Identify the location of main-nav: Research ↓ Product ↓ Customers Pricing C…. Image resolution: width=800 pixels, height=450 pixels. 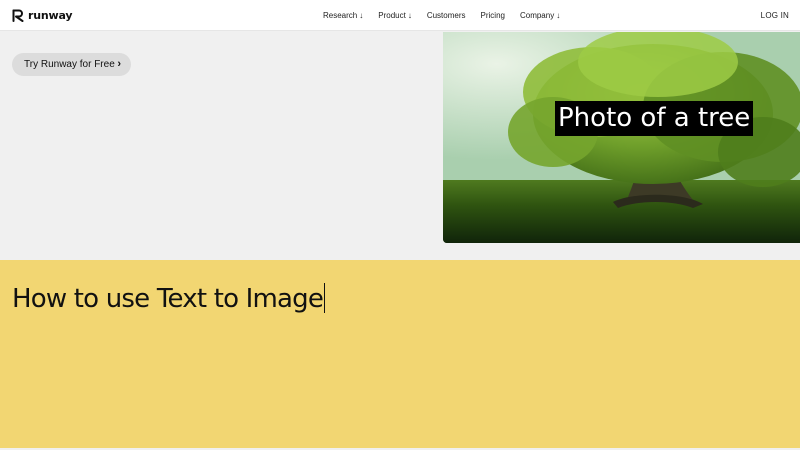
(441, 15).